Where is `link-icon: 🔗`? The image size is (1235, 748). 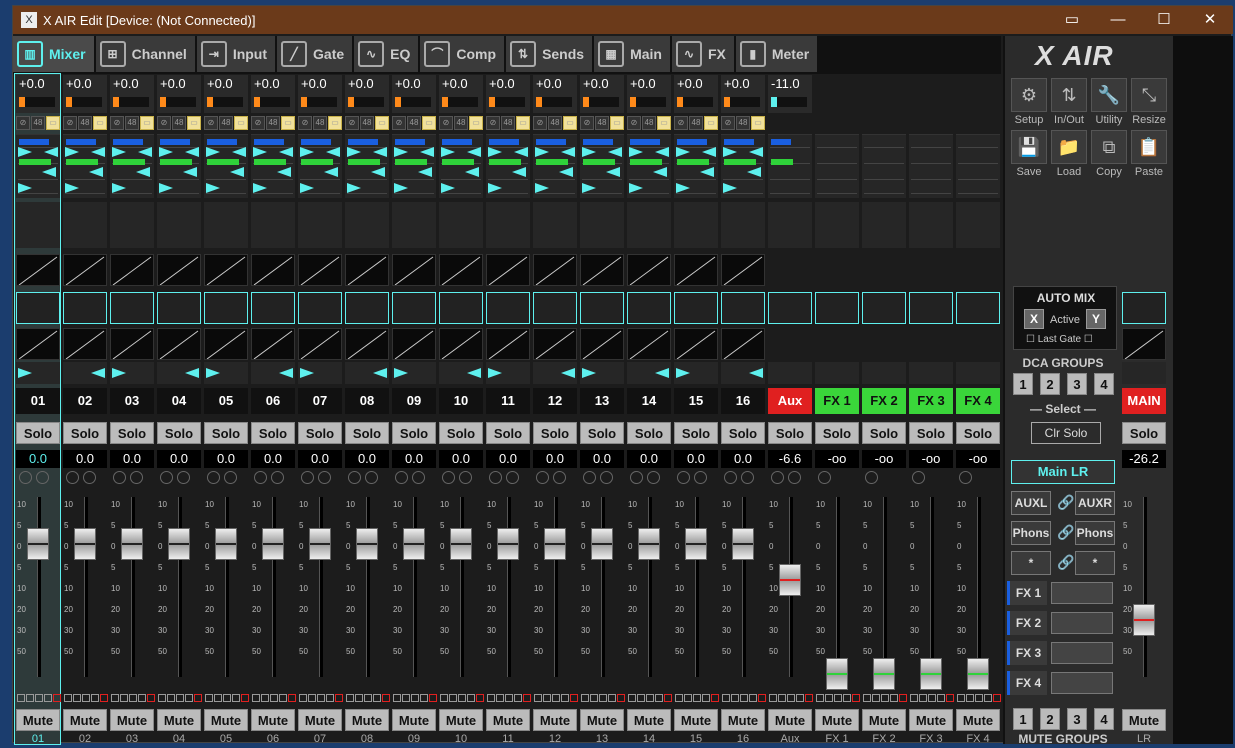 link-icon: 🔗 is located at coordinates (1065, 532).